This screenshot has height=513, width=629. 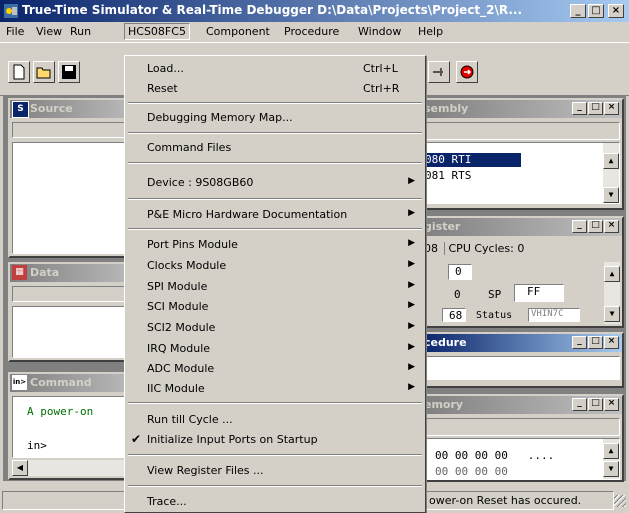 I want to click on source-text-area, so click(x=77, y=198).